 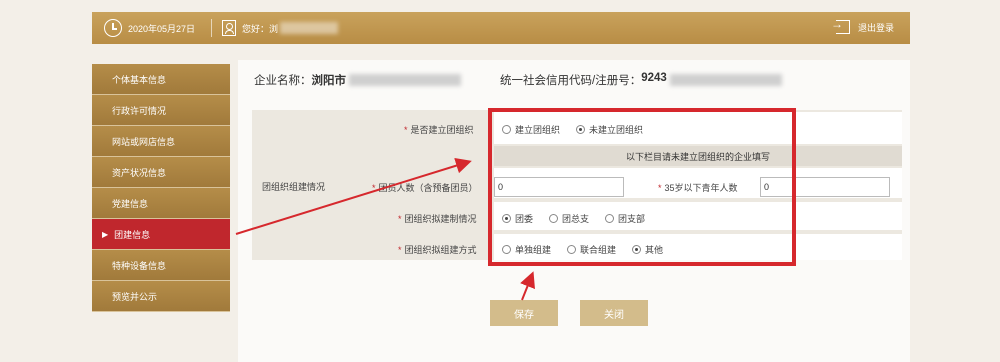 What do you see at coordinates (840, 25) in the screenshot?
I see `logout-icon` at bounding box center [840, 25].